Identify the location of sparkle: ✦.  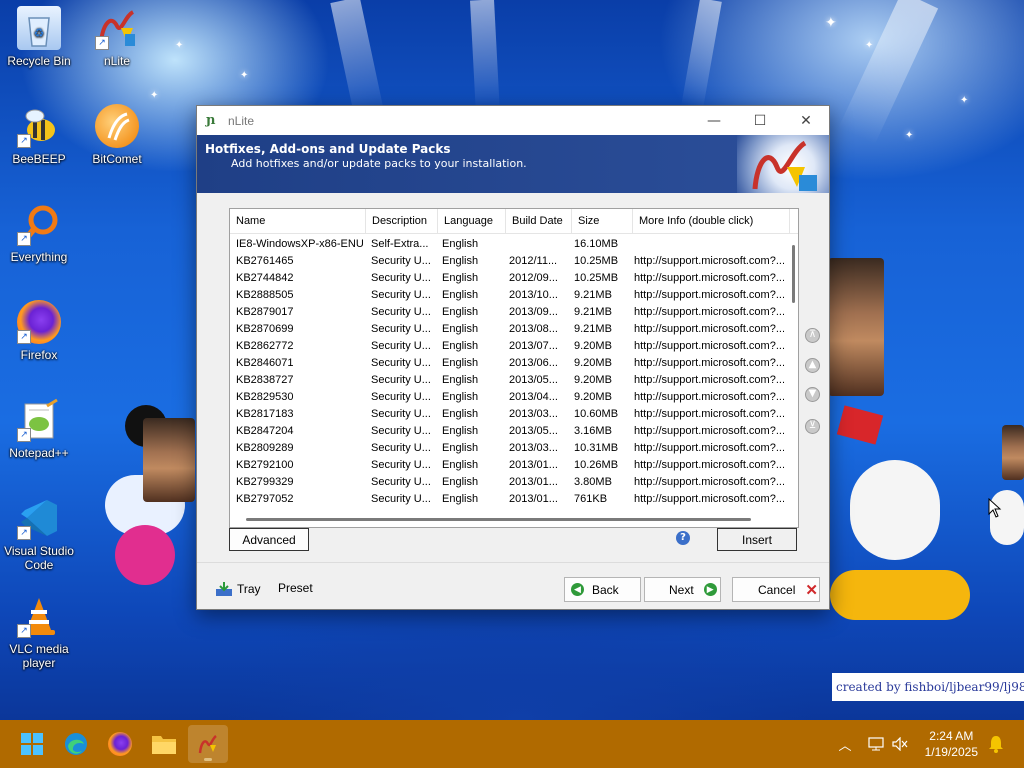
(831, 23).